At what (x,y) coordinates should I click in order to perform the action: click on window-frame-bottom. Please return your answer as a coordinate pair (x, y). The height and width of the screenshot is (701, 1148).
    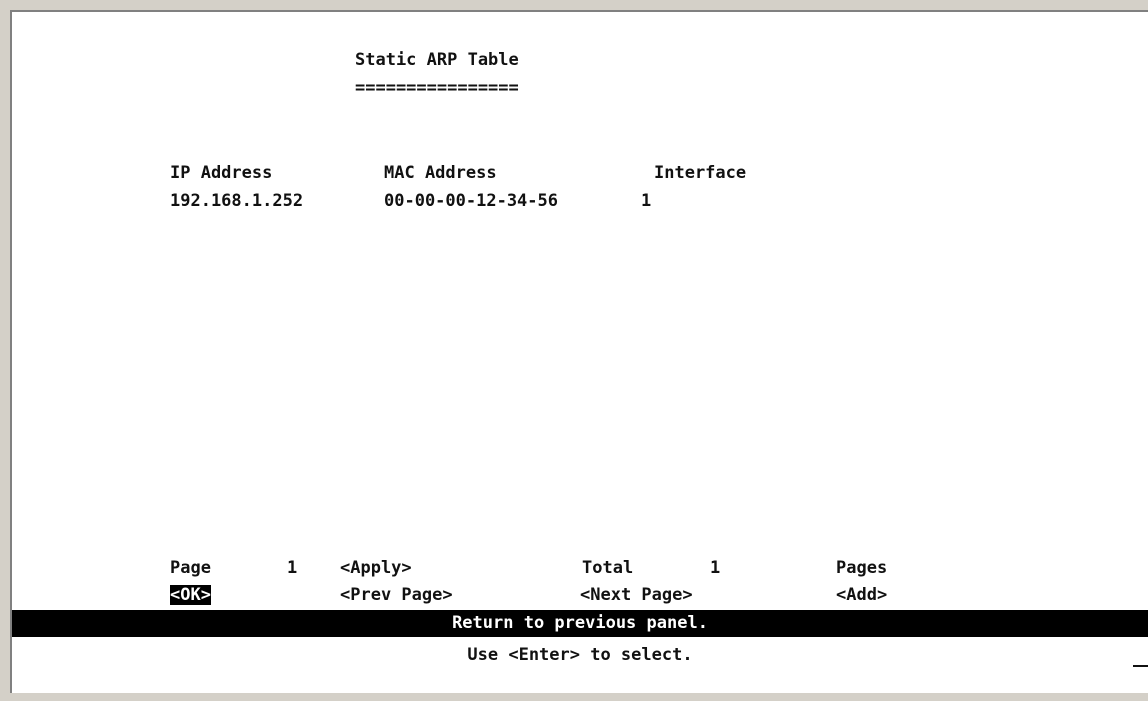
    Looking at the image, I should click on (574, 697).